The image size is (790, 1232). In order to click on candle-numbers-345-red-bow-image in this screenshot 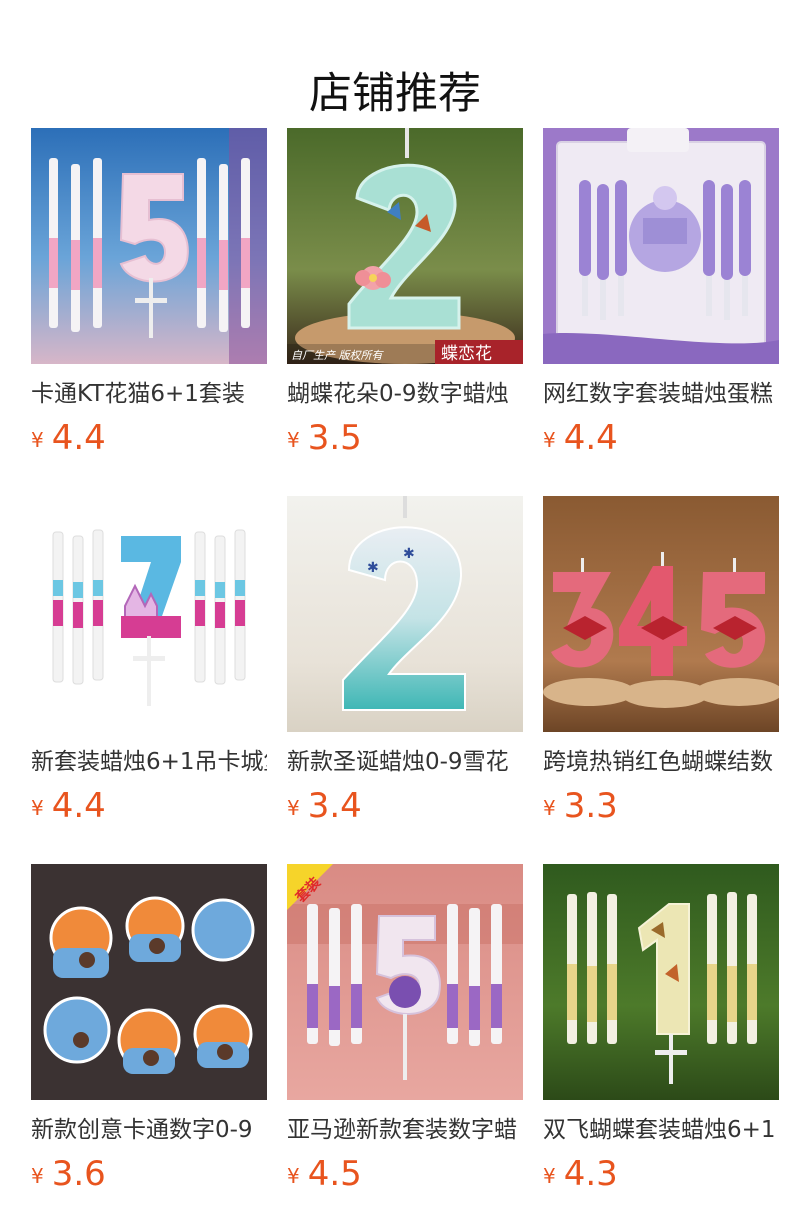, I will do `click(661, 614)`.